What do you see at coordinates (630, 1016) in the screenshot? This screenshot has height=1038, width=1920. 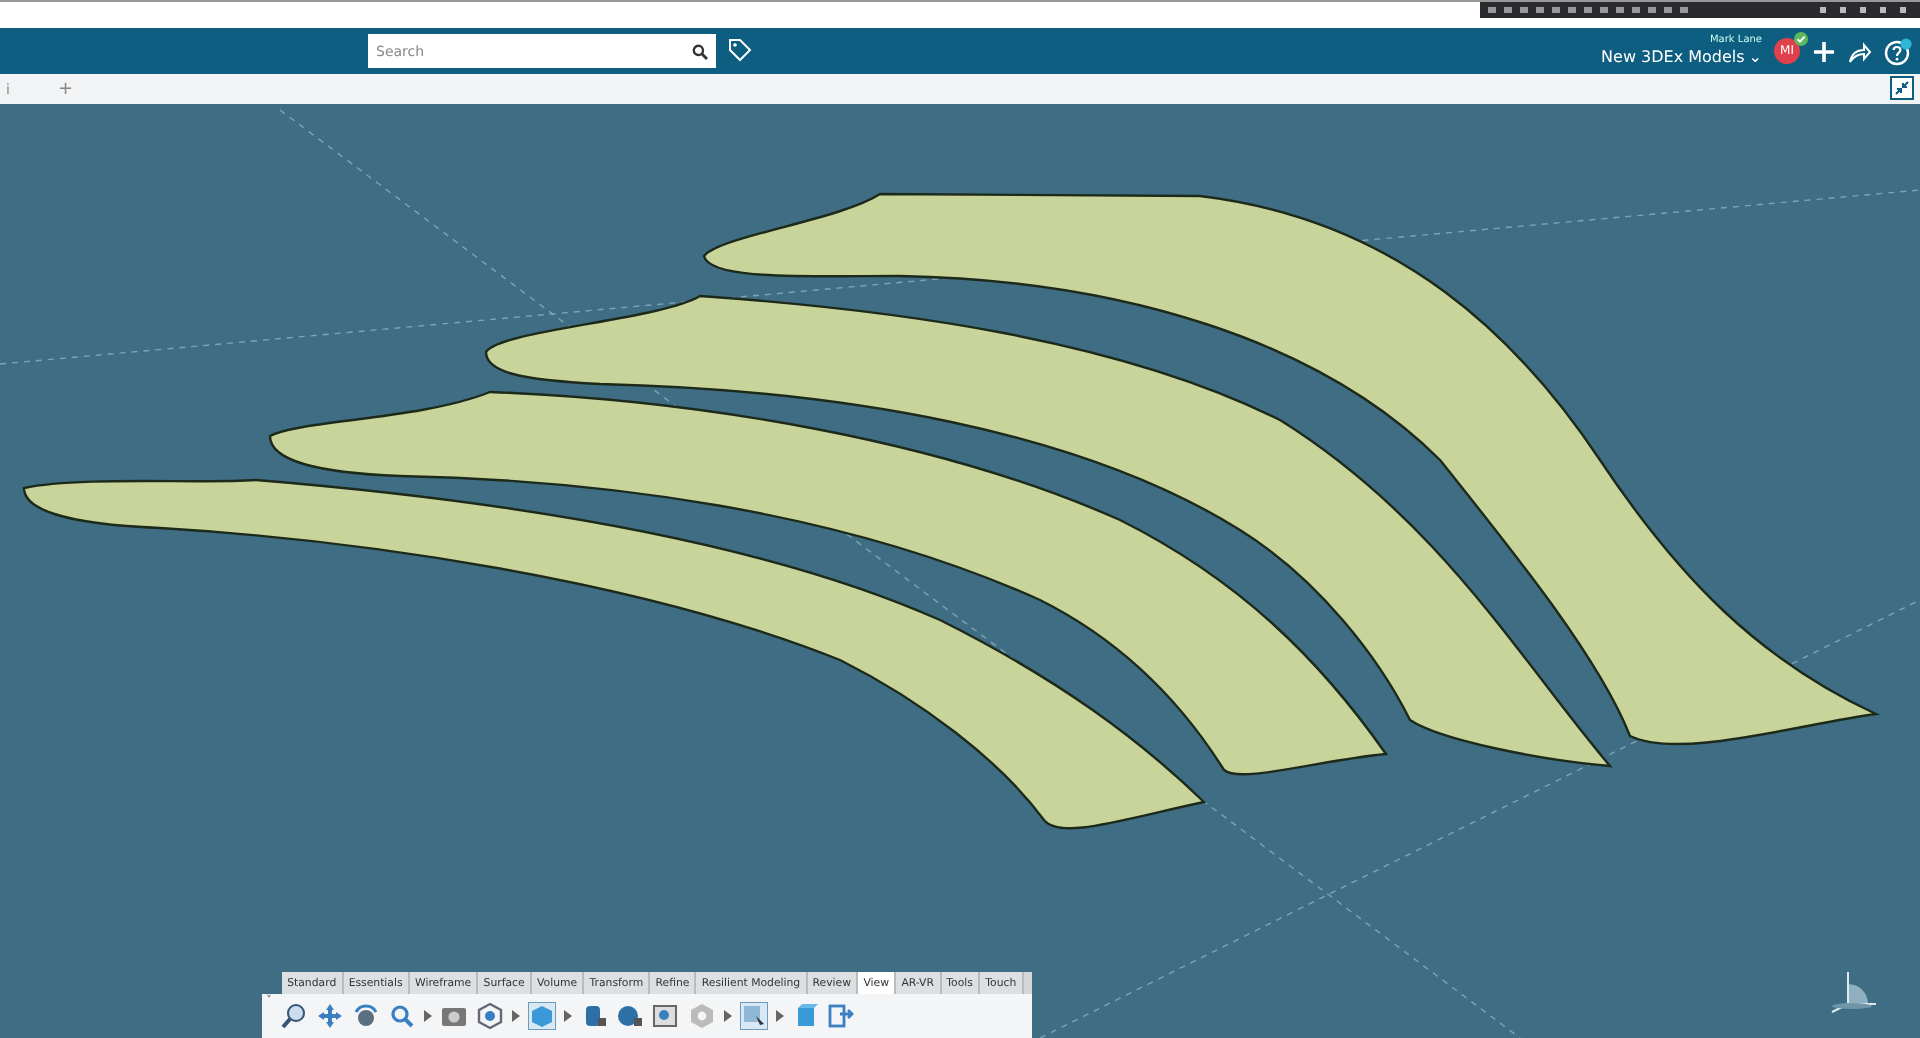 I see `globe-icon` at bounding box center [630, 1016].